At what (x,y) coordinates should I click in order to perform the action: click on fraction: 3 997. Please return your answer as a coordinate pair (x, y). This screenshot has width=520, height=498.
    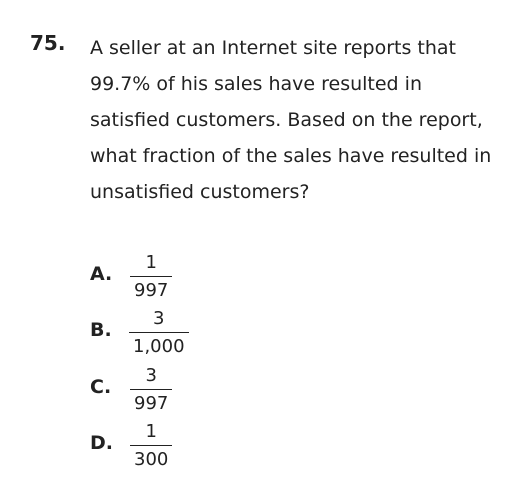
    Looking at the image, I should click on (151, 390).